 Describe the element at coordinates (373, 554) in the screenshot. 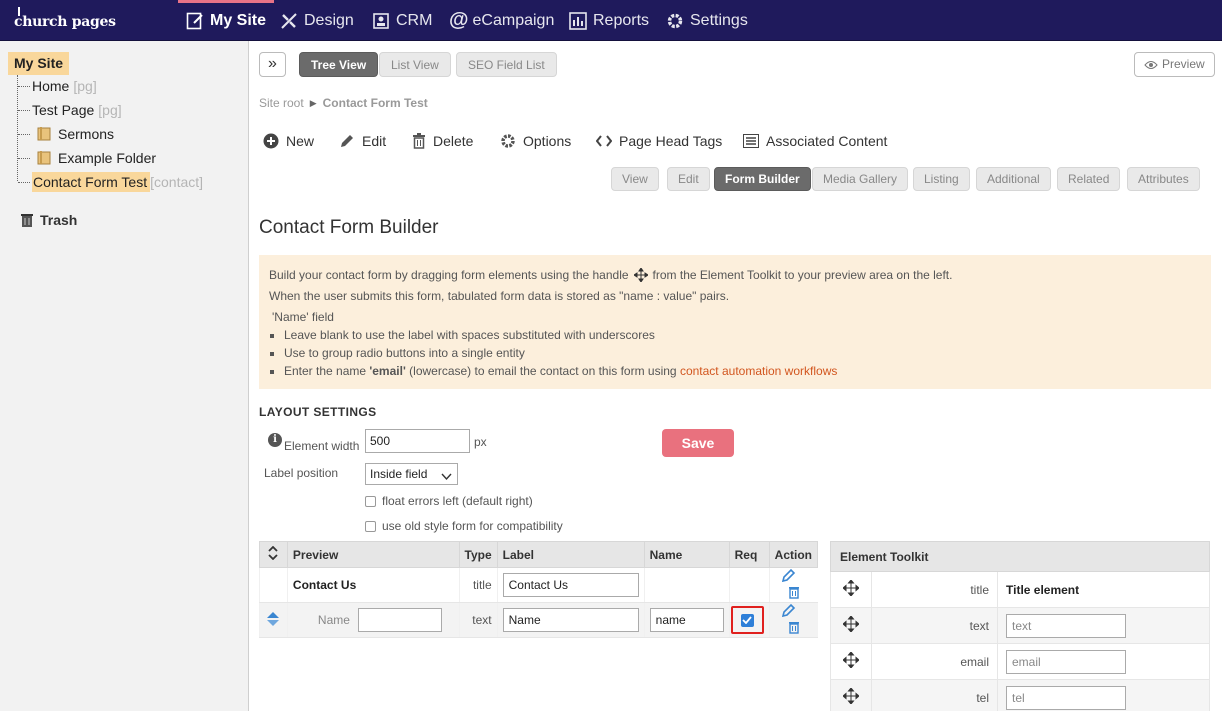

I see `preview-column-header: Preview` at that location.